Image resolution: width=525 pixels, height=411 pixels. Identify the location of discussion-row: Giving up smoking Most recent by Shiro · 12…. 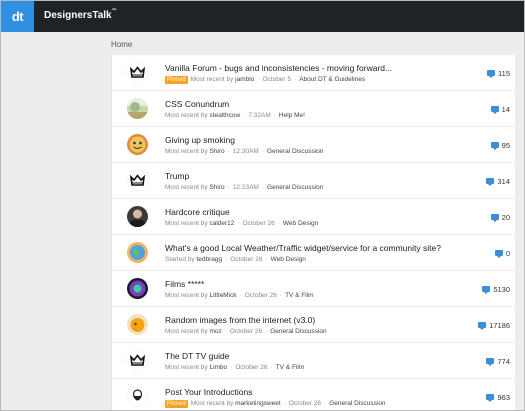
(314, 145).